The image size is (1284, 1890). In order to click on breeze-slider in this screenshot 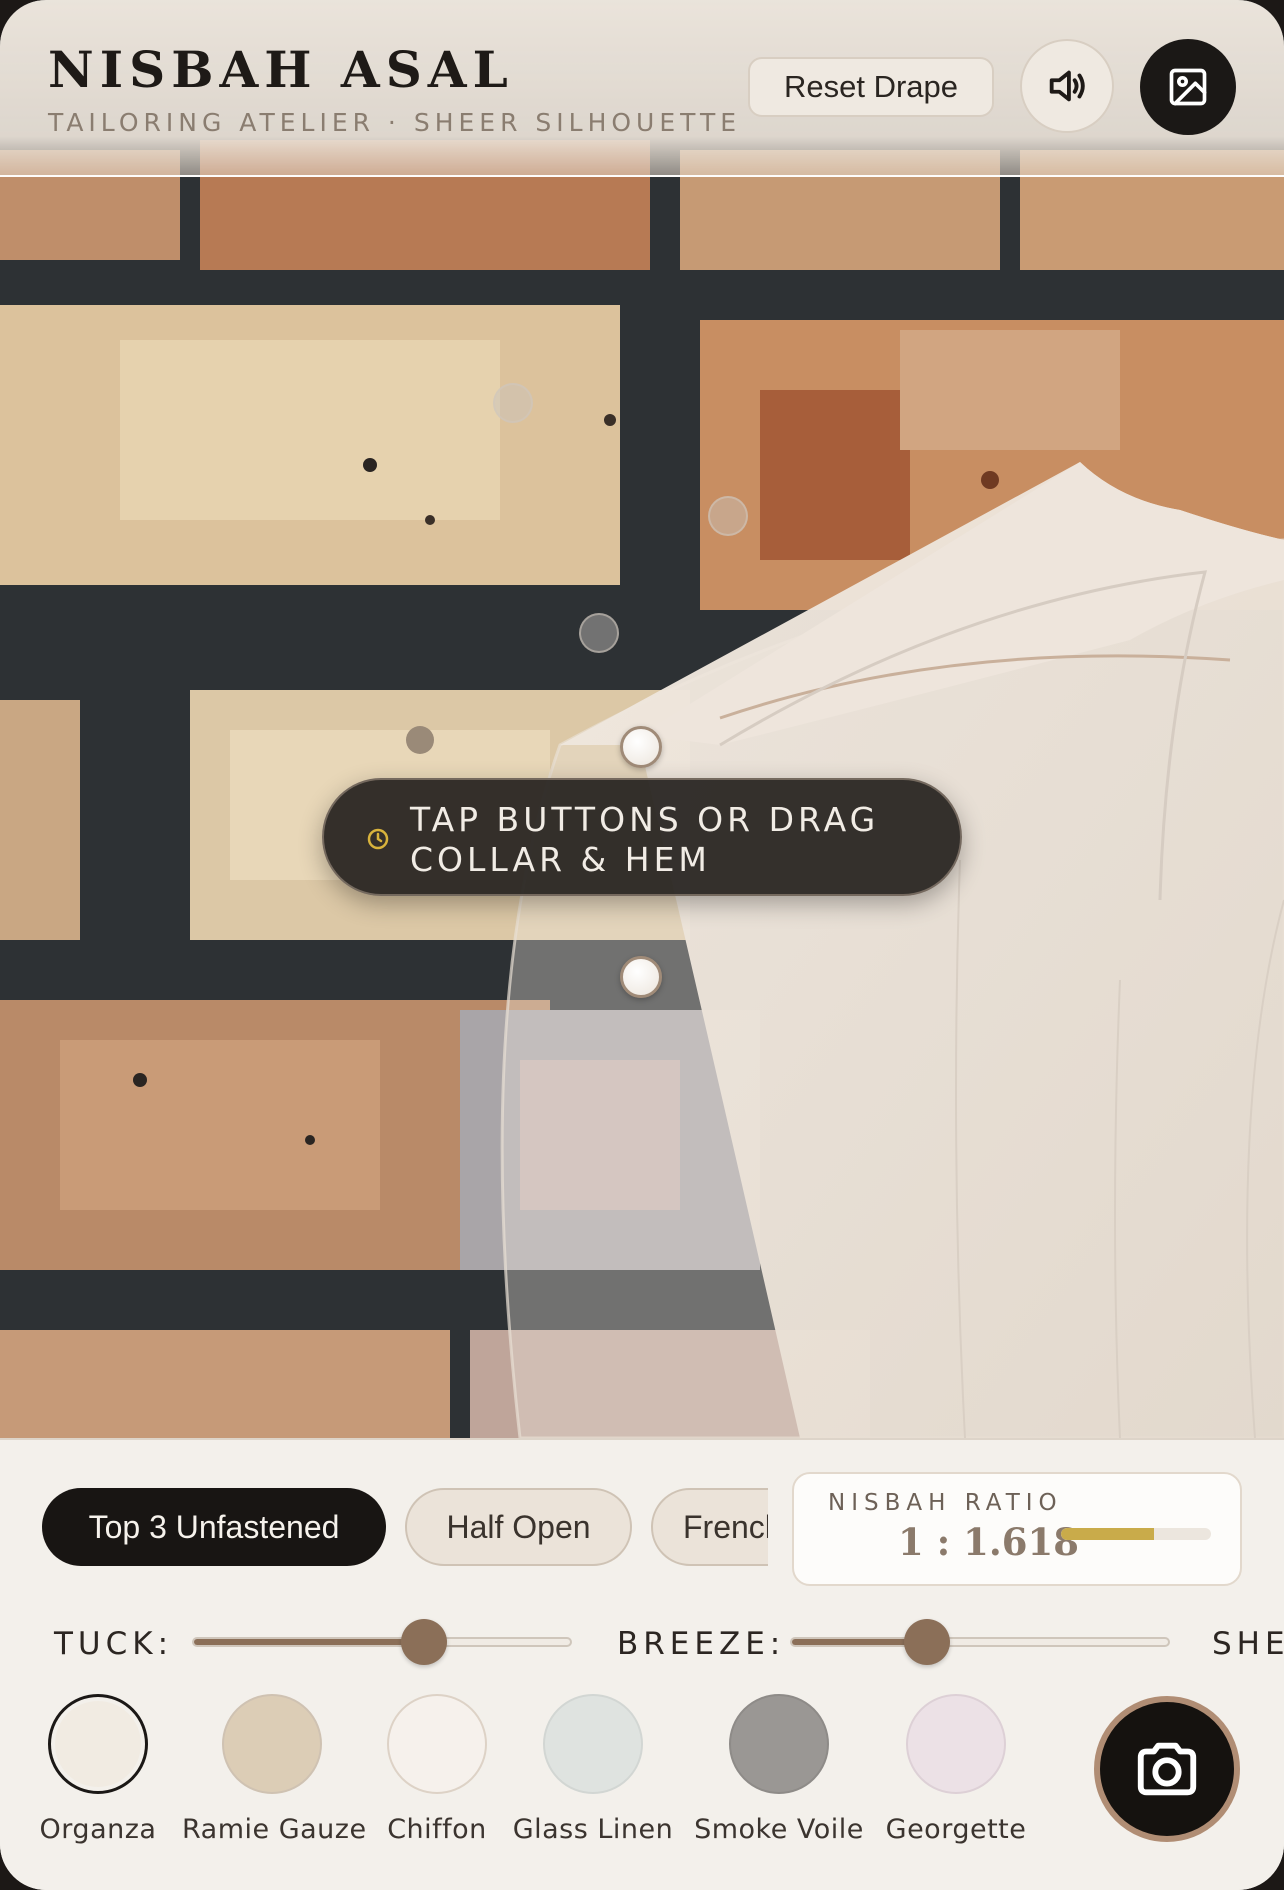, I will do `click(980, 1642)`.